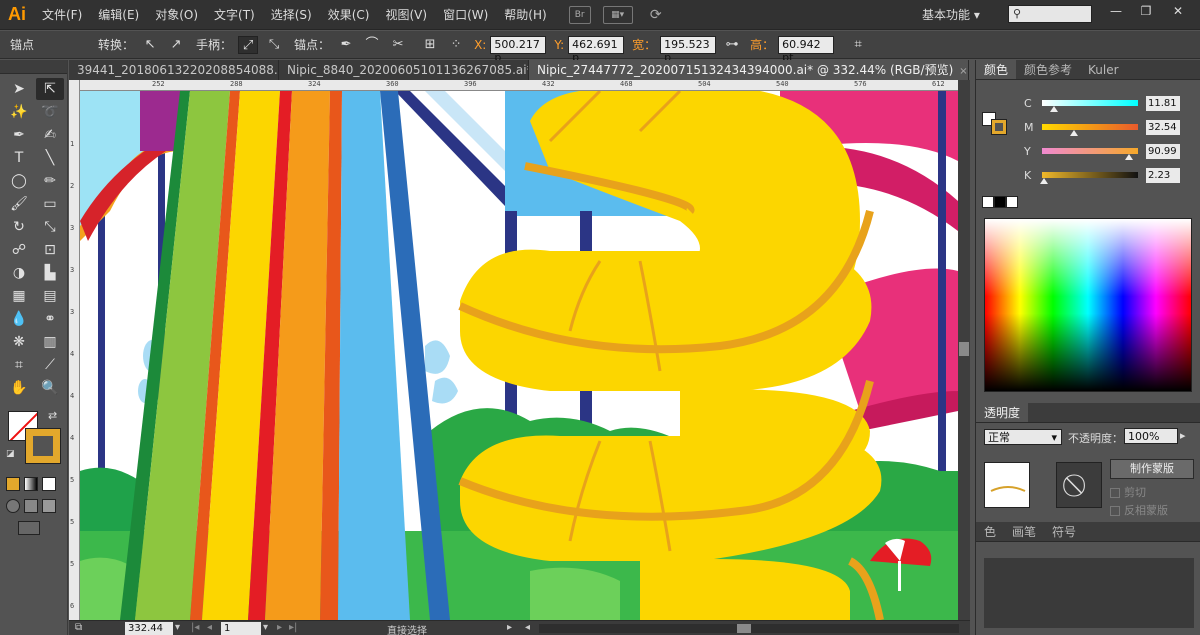 The image size is (1200, 635). I want to click on arrange-documents-icon: ▦▾, so click(617, 14).